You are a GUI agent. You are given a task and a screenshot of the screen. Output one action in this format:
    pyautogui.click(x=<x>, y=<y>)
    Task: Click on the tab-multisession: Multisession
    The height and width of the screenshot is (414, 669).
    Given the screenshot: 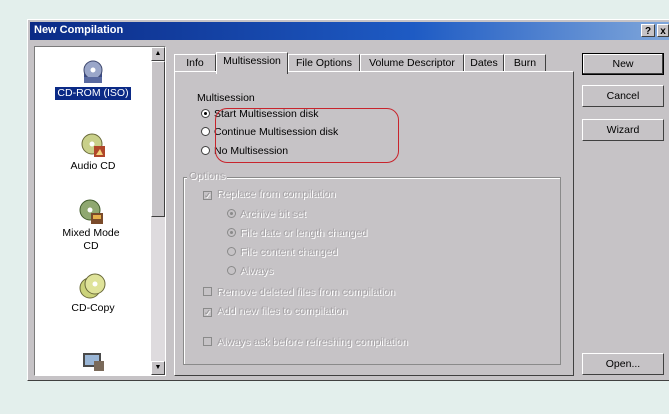 What is the action you would take?
    pyautogui.click(x=252, y=63)
    